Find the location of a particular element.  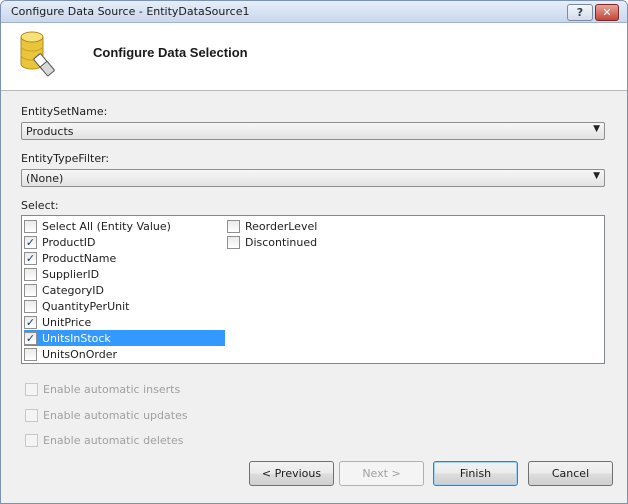

list-item-label: UnitsOnOrder is located at coordinates (80, 354).